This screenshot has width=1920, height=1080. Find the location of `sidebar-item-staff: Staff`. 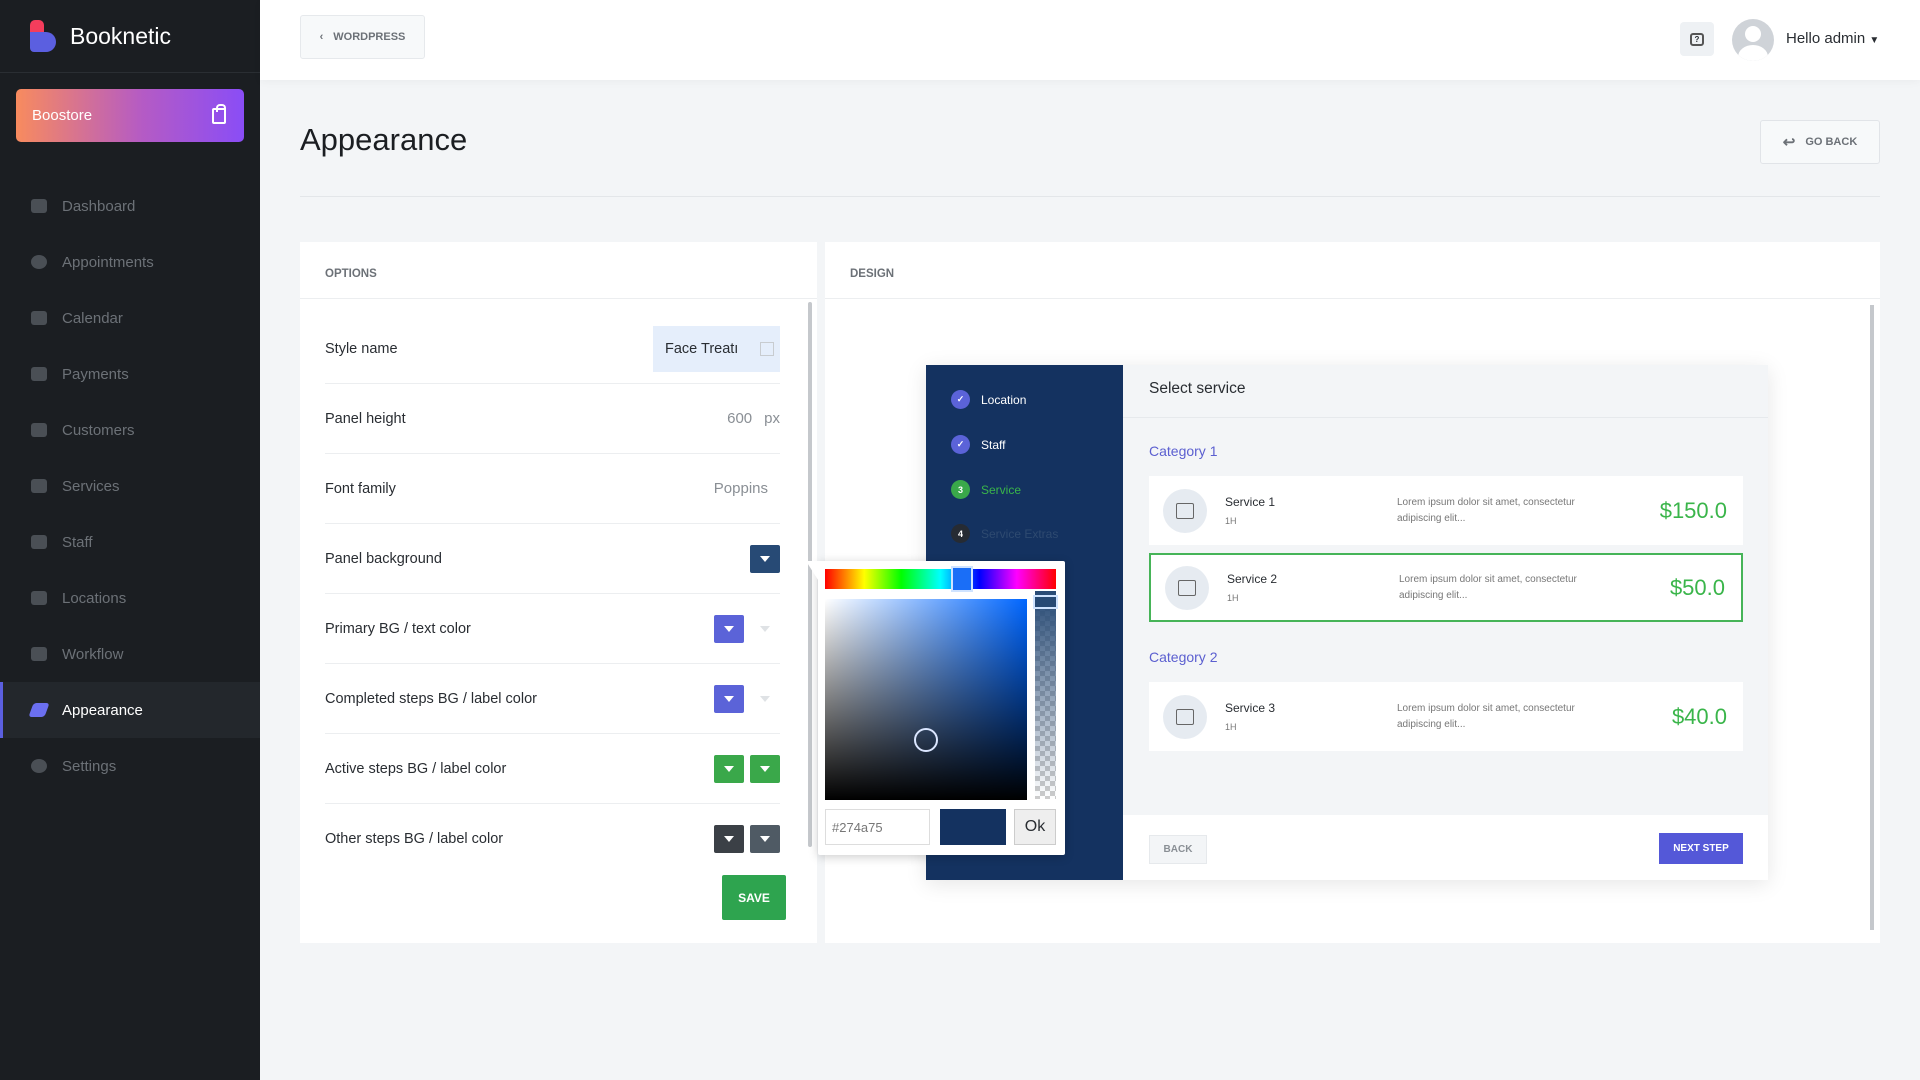

sidebar-item-staff: Staff is located at coordinates (130, 542).